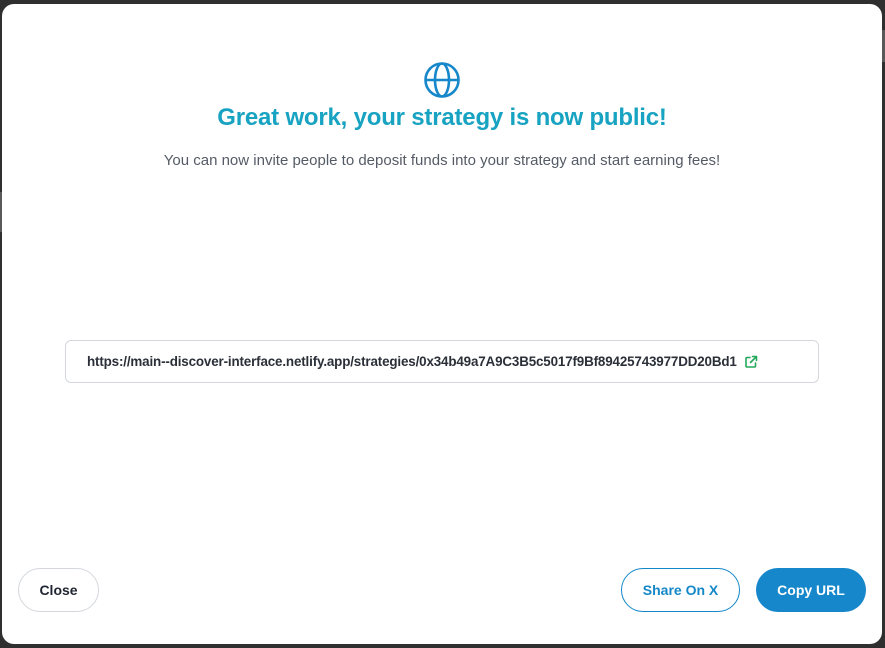 The image size is (885, 648). I want to click on modal-title: Great work, your strategy is now public!, so click(442, 117).